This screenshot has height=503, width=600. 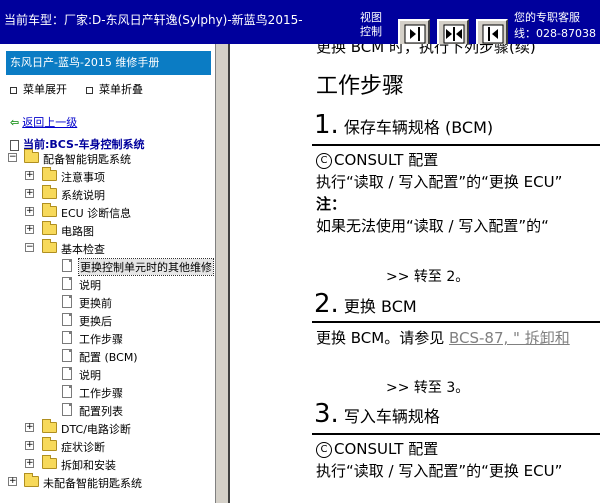 I want to click on view-right-button, so click(x=492, y=31).